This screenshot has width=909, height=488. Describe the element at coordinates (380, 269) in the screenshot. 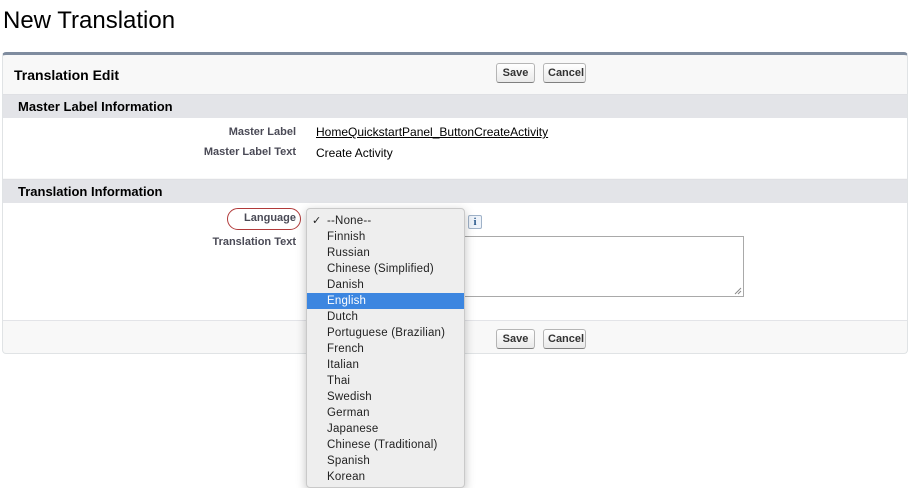

I see `language-option-label: Chinese (Simplified)` at that location.